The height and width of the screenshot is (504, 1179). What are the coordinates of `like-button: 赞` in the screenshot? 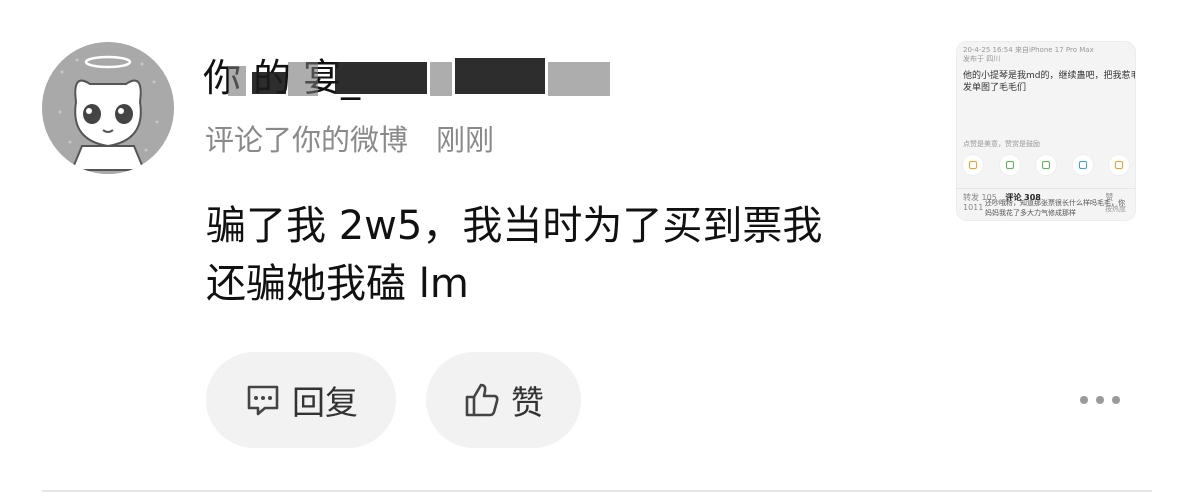 It's located at (503, 400).